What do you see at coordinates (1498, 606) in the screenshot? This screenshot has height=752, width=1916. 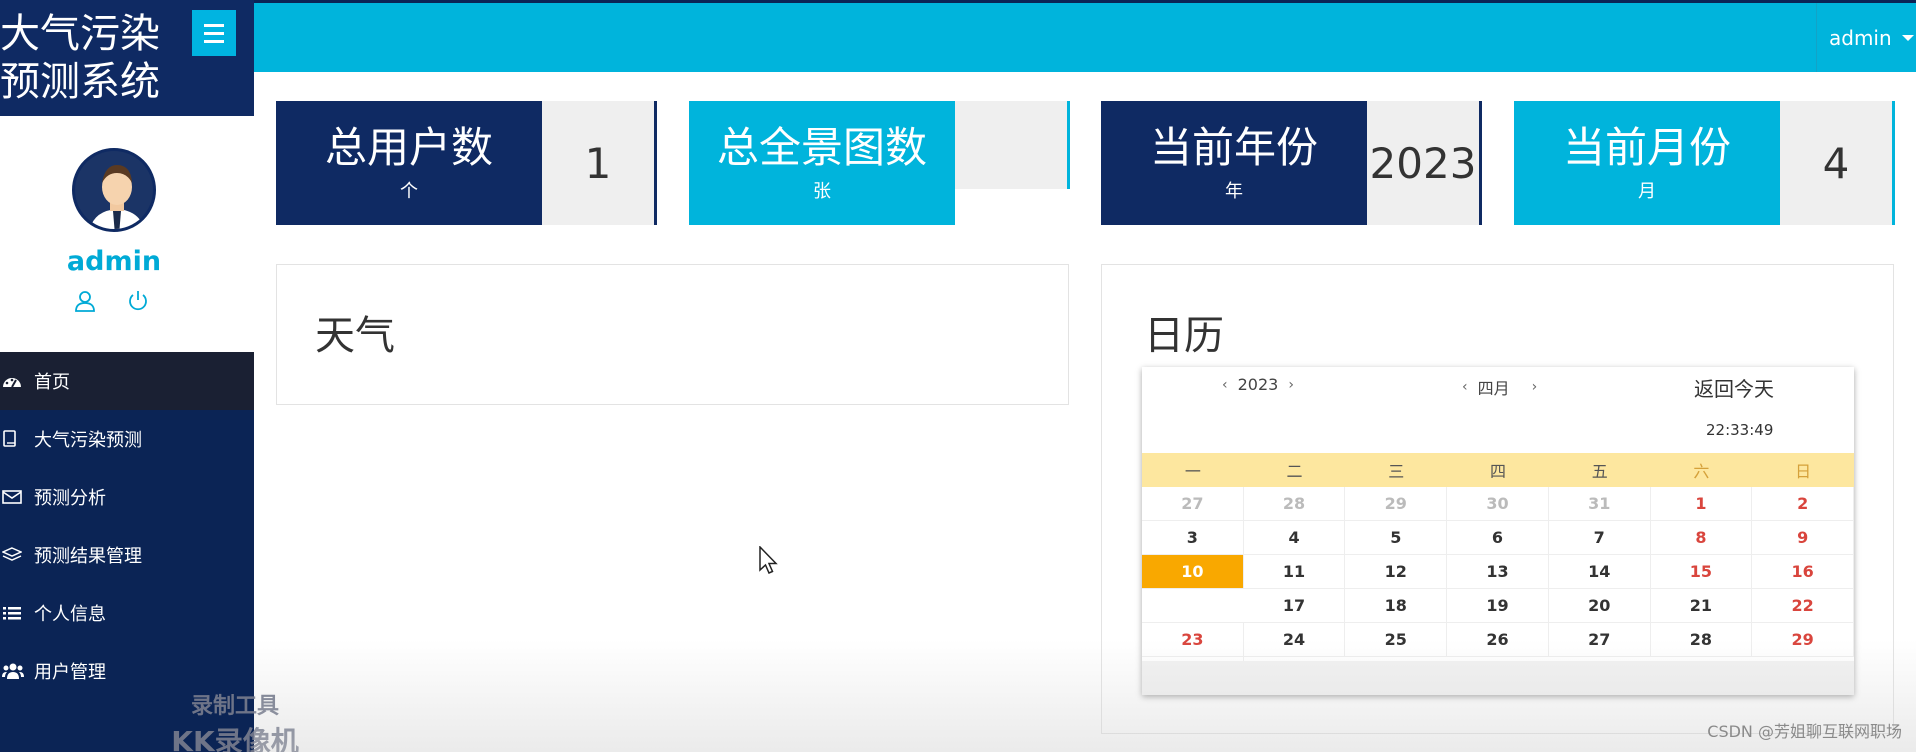 I see `calendar-day: 19` at bounding box center [1498, 606].